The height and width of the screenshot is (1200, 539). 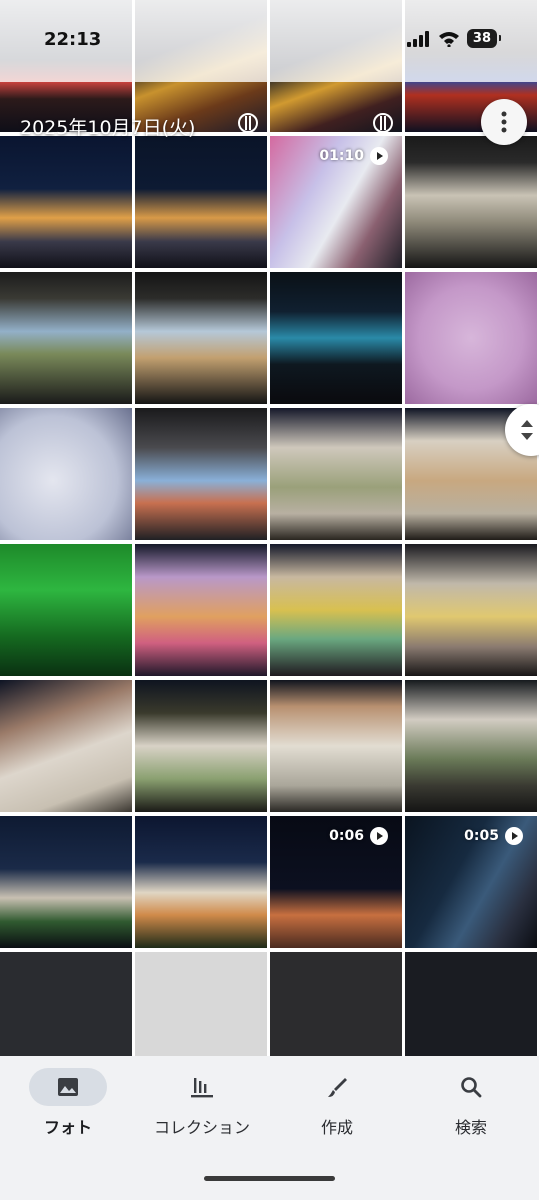 I want to click on nav-label-create: 作成, so click(x=336, y=1127).